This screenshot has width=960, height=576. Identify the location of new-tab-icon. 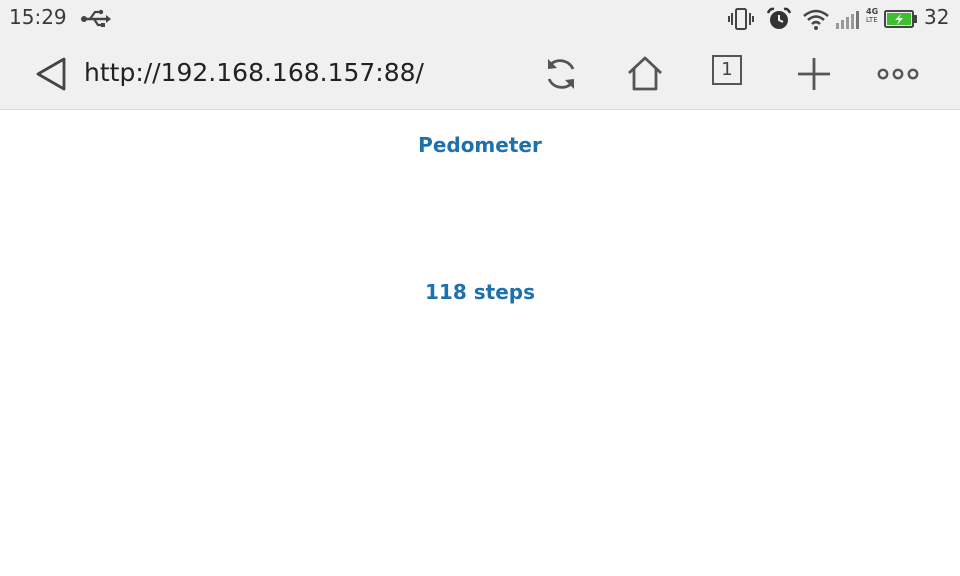
(814, 74).